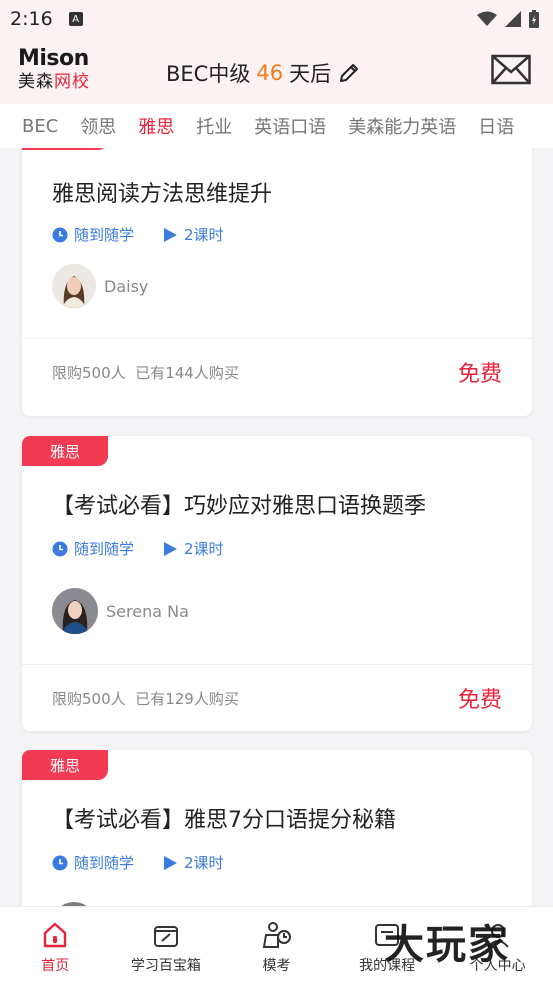  What do you see at coordinates (496, 126) in the screenshot?
I see `tab-japanese: 日语` at bounding box center [496, 126].